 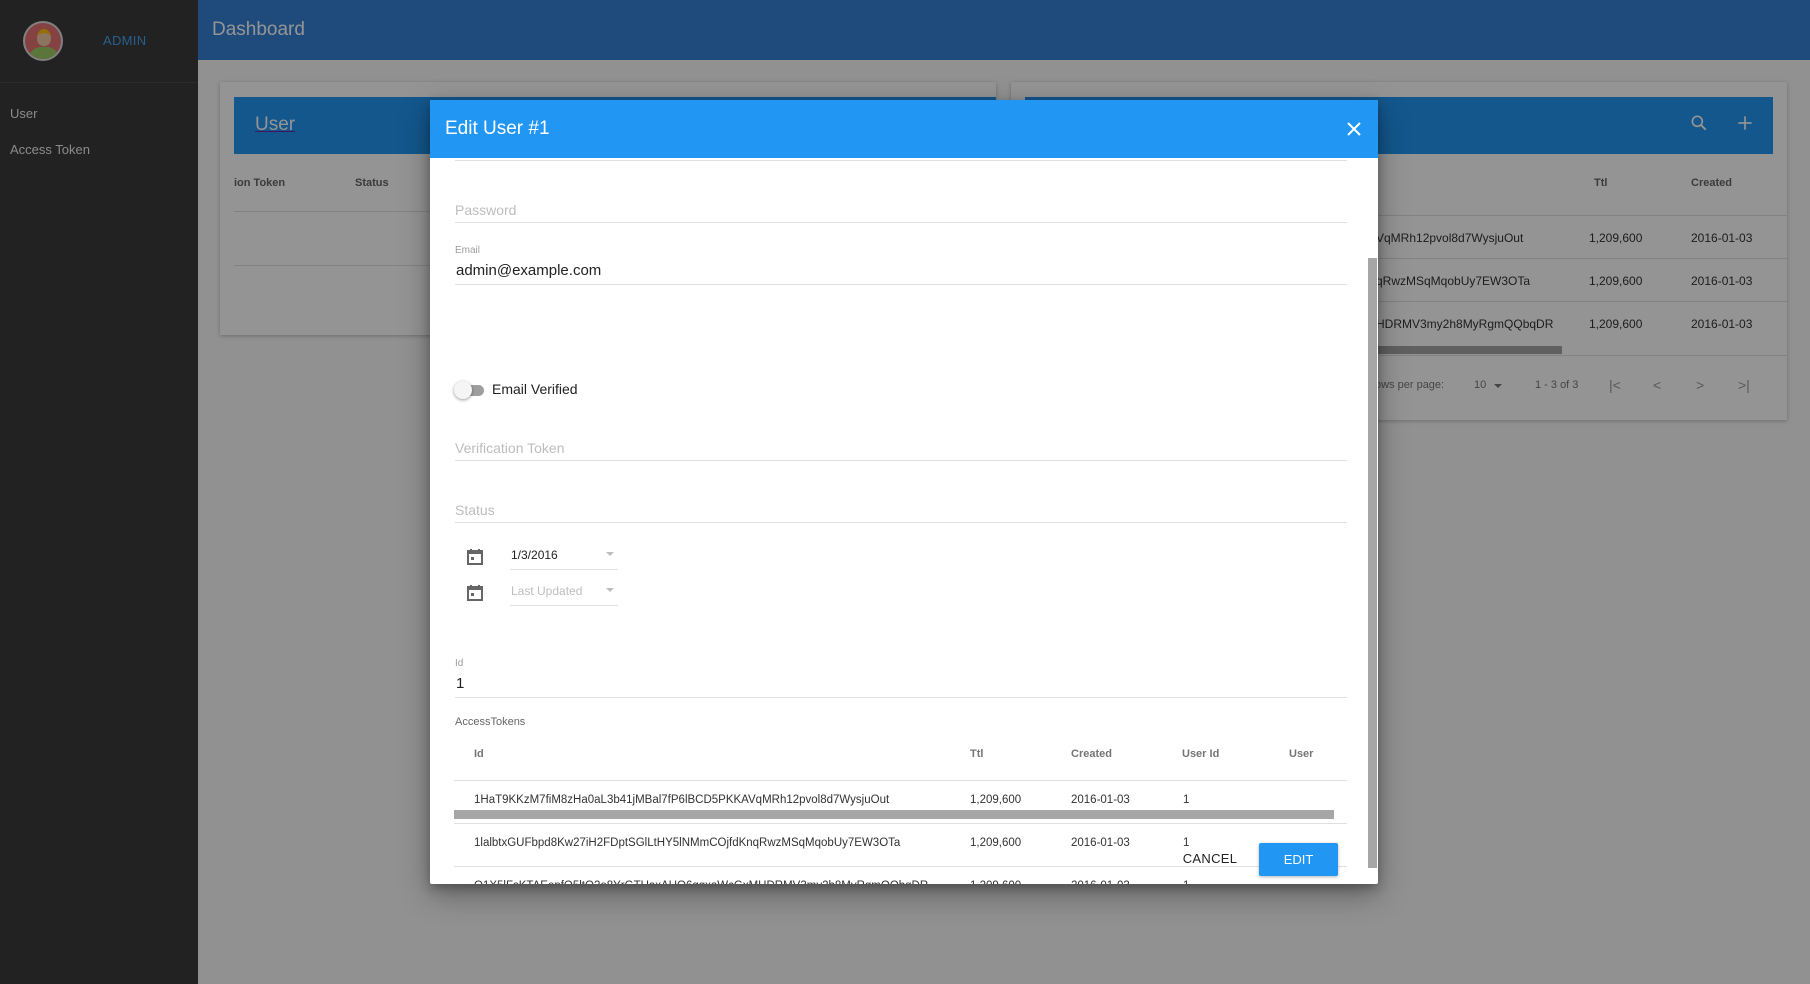 I want to click on dialog-title: Edit User #1, so click(x=497, y=128).